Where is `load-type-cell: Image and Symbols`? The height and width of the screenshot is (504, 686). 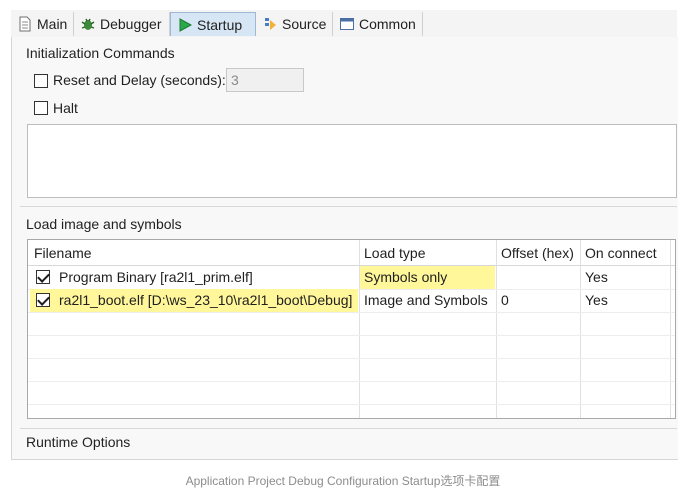
load-type-cell: Image and Symbols is located at coordinates (427, 300).